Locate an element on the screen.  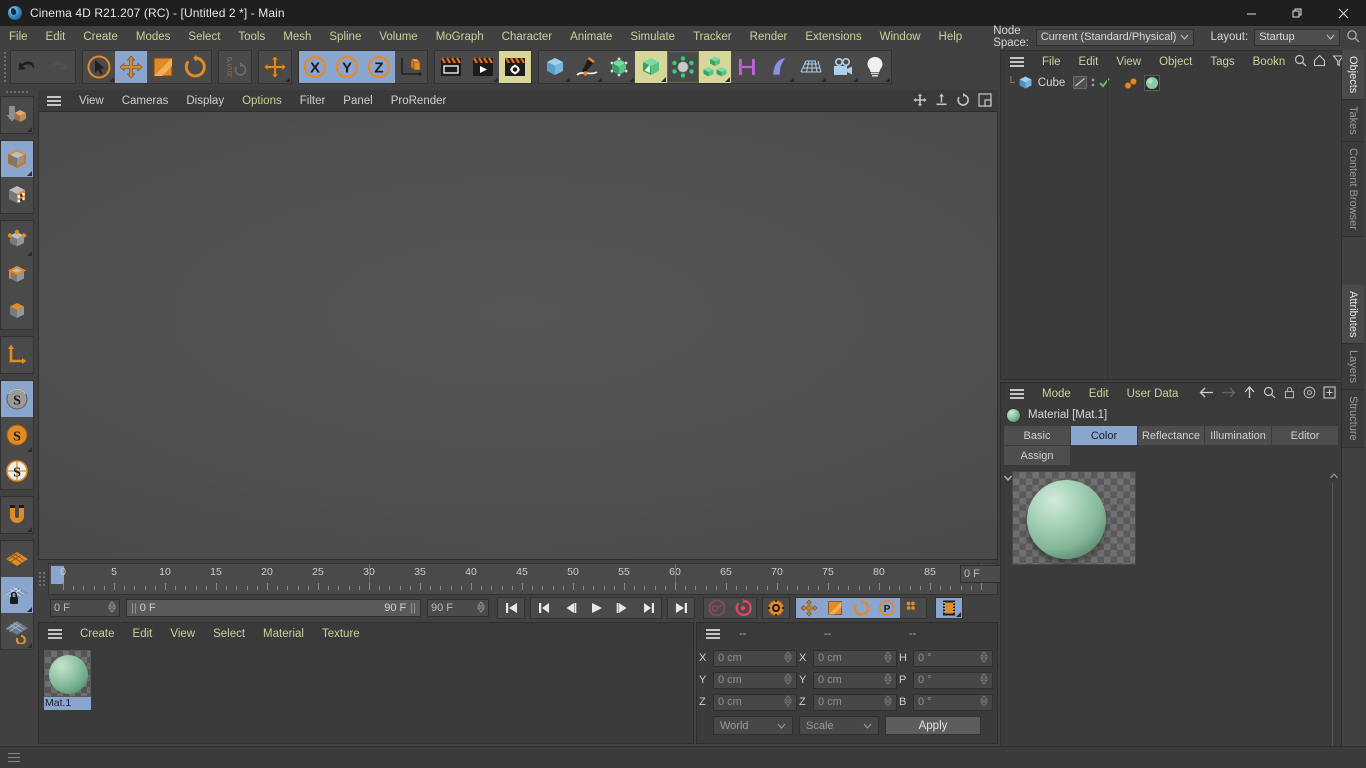
object-enabled-check-icon is located at coordinates (1104, 82).